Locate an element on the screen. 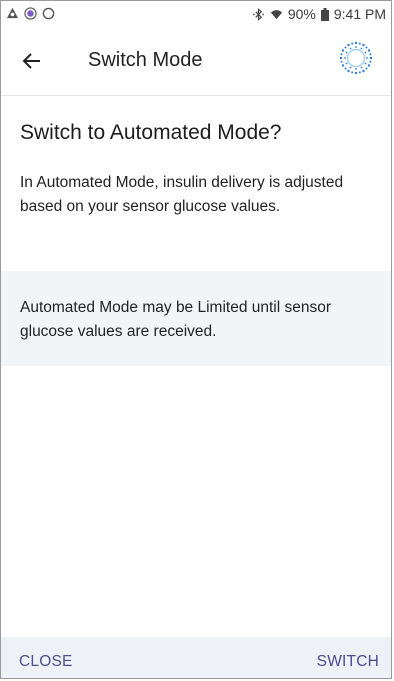 The width and height of the screenshot is (394, 681). status-right-icons: 90% 9:41 PM is located at coordinates (319, 14).